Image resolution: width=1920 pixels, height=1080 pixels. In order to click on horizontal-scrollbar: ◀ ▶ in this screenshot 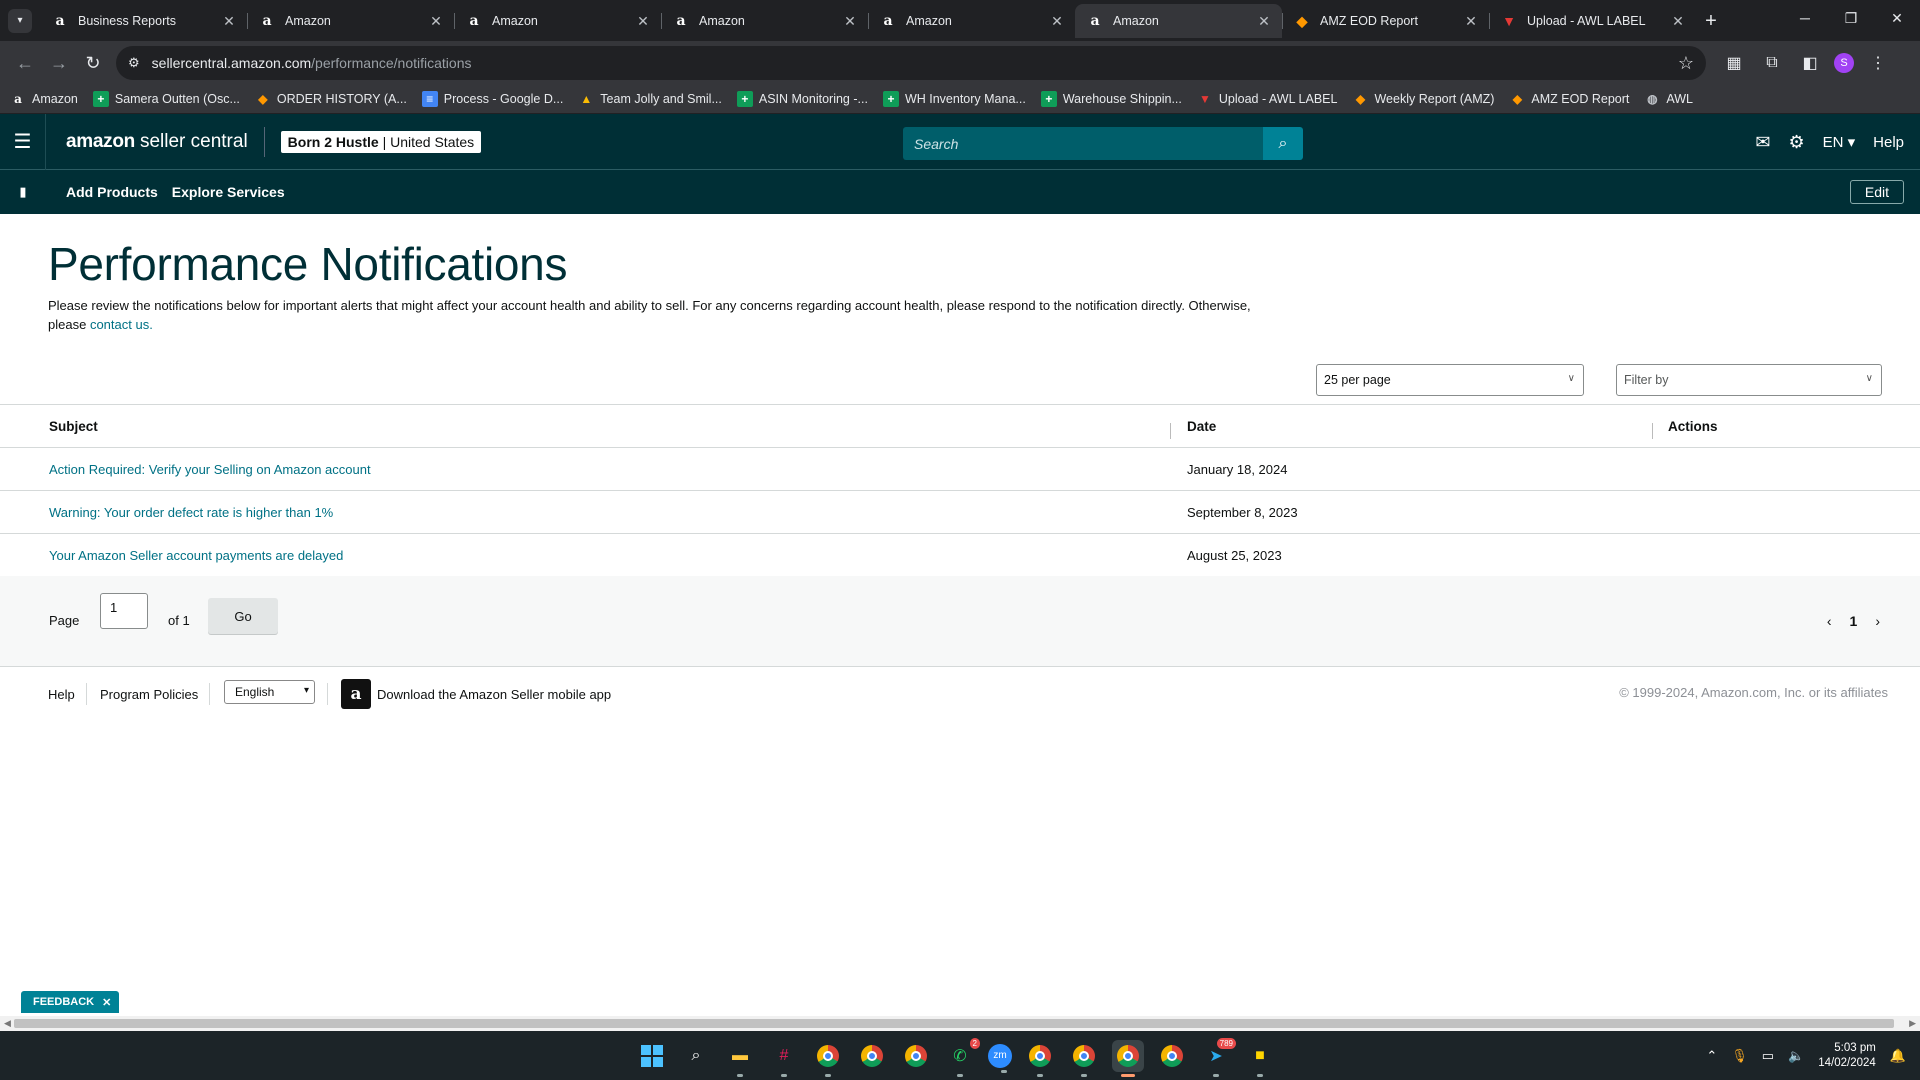, I will do `click(960, 1023)`.